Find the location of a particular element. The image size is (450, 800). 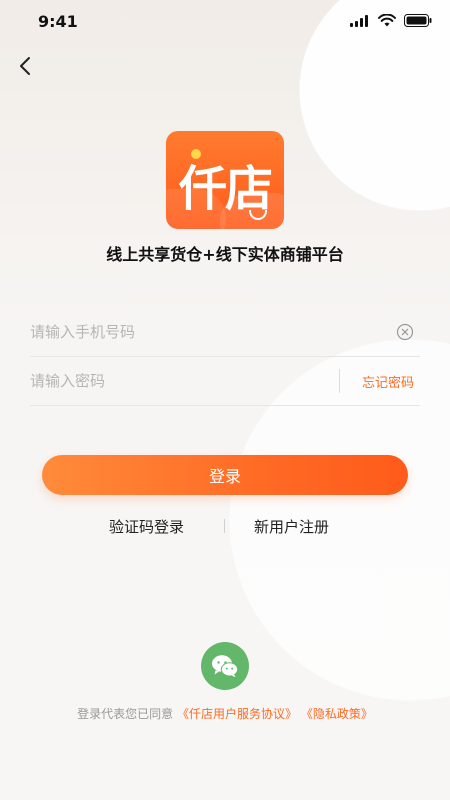

wechat-icon is located at coordinates (225, 666).